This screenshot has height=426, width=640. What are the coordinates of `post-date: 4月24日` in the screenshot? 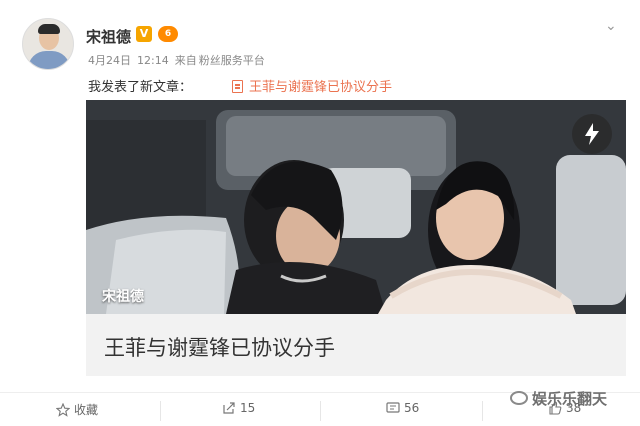 It's located at (109, 60).